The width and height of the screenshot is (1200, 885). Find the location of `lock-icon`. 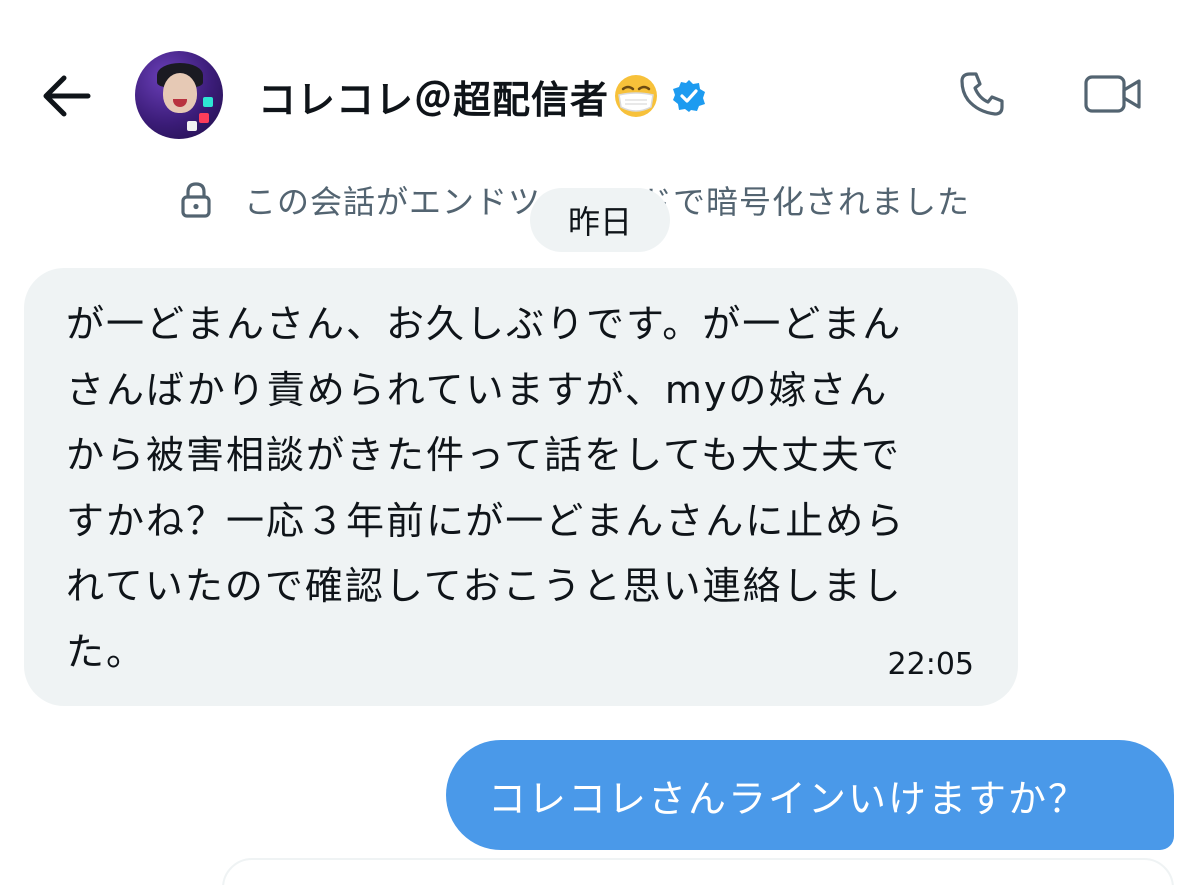

lock-icon is located at coordinates (196, 200).